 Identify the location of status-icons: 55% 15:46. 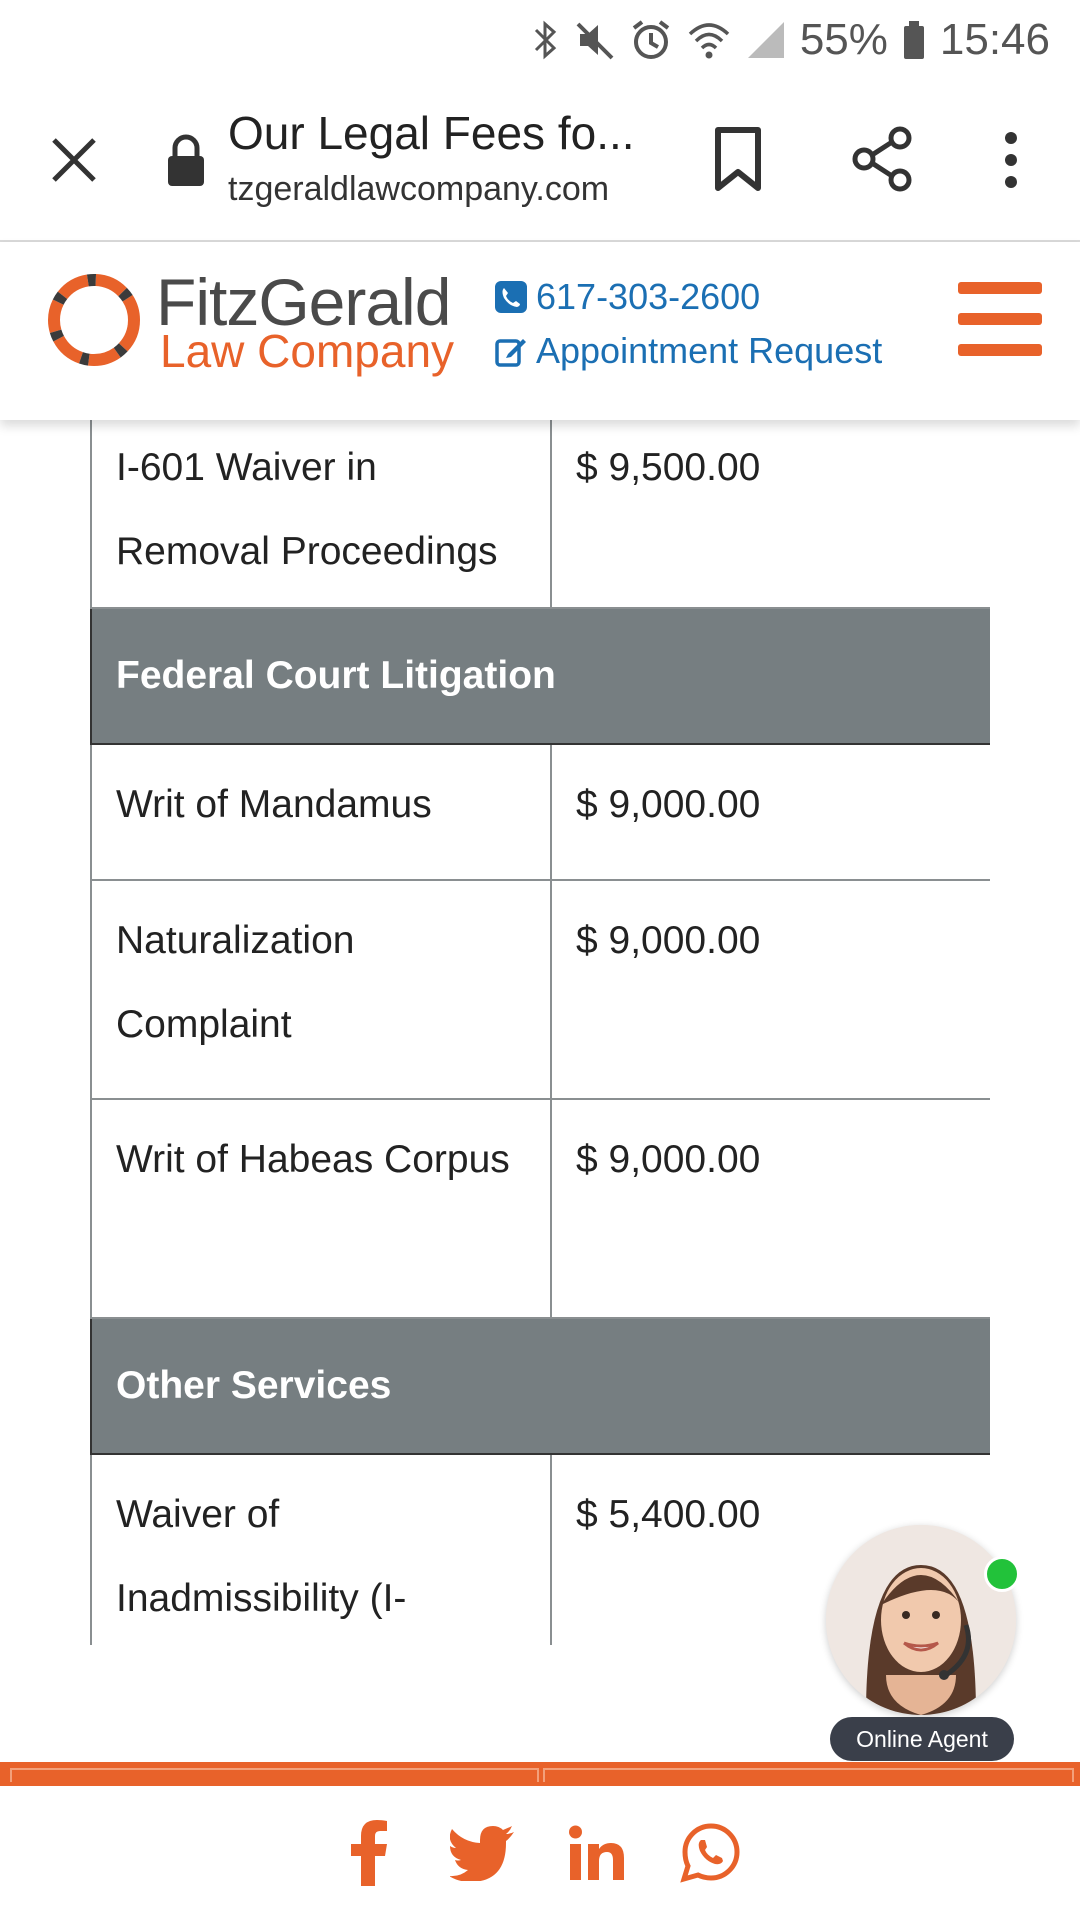
(790, 40).